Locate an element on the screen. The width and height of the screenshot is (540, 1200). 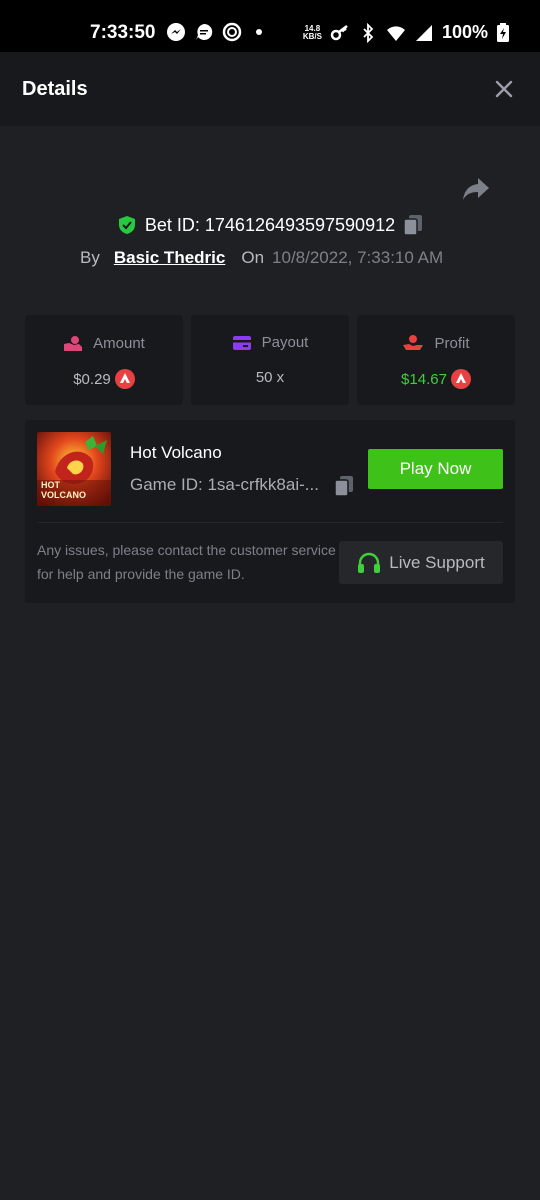
stat-amount-label: Amount is located at coordinates (119, 343).